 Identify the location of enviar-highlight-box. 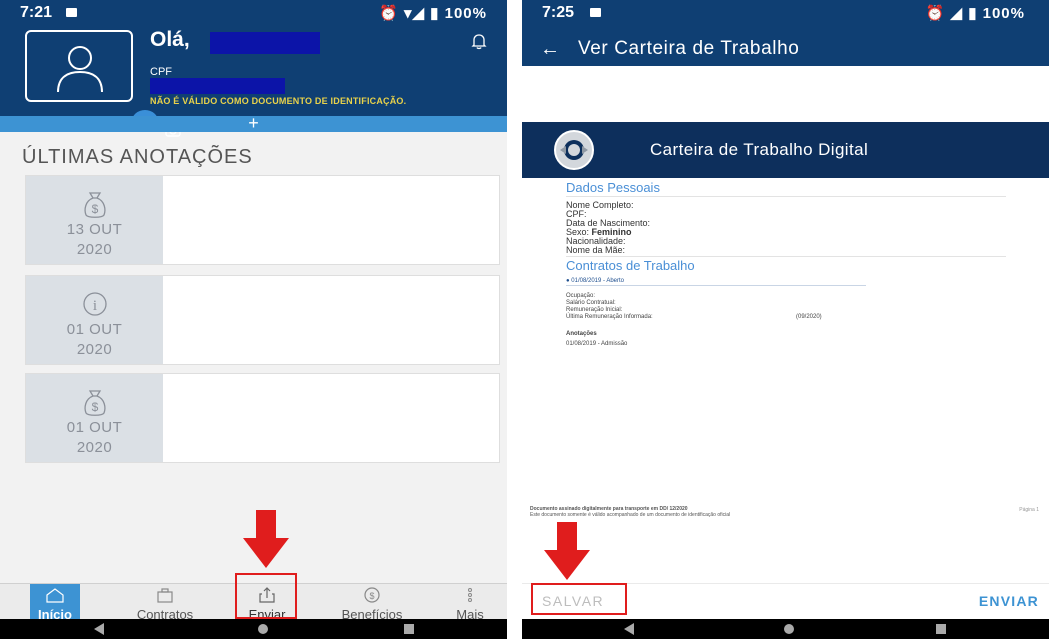
(266, 596).